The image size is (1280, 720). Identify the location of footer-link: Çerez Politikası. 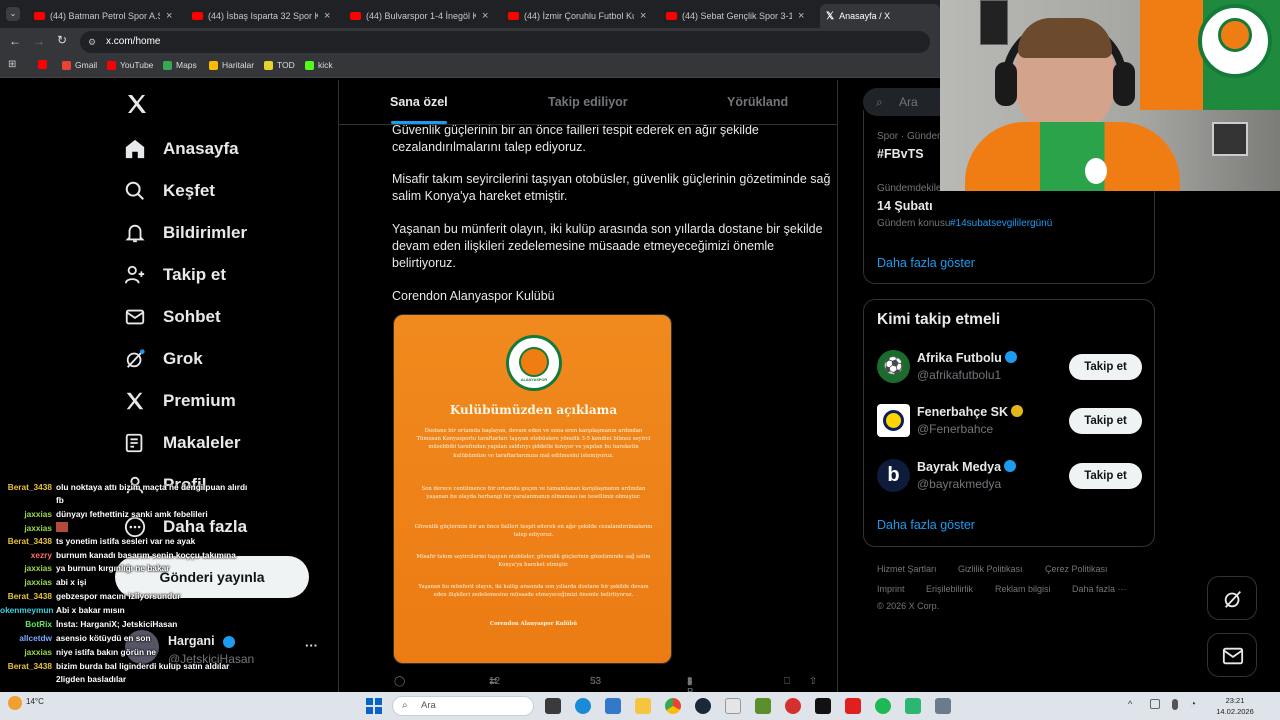
(1076, 569).